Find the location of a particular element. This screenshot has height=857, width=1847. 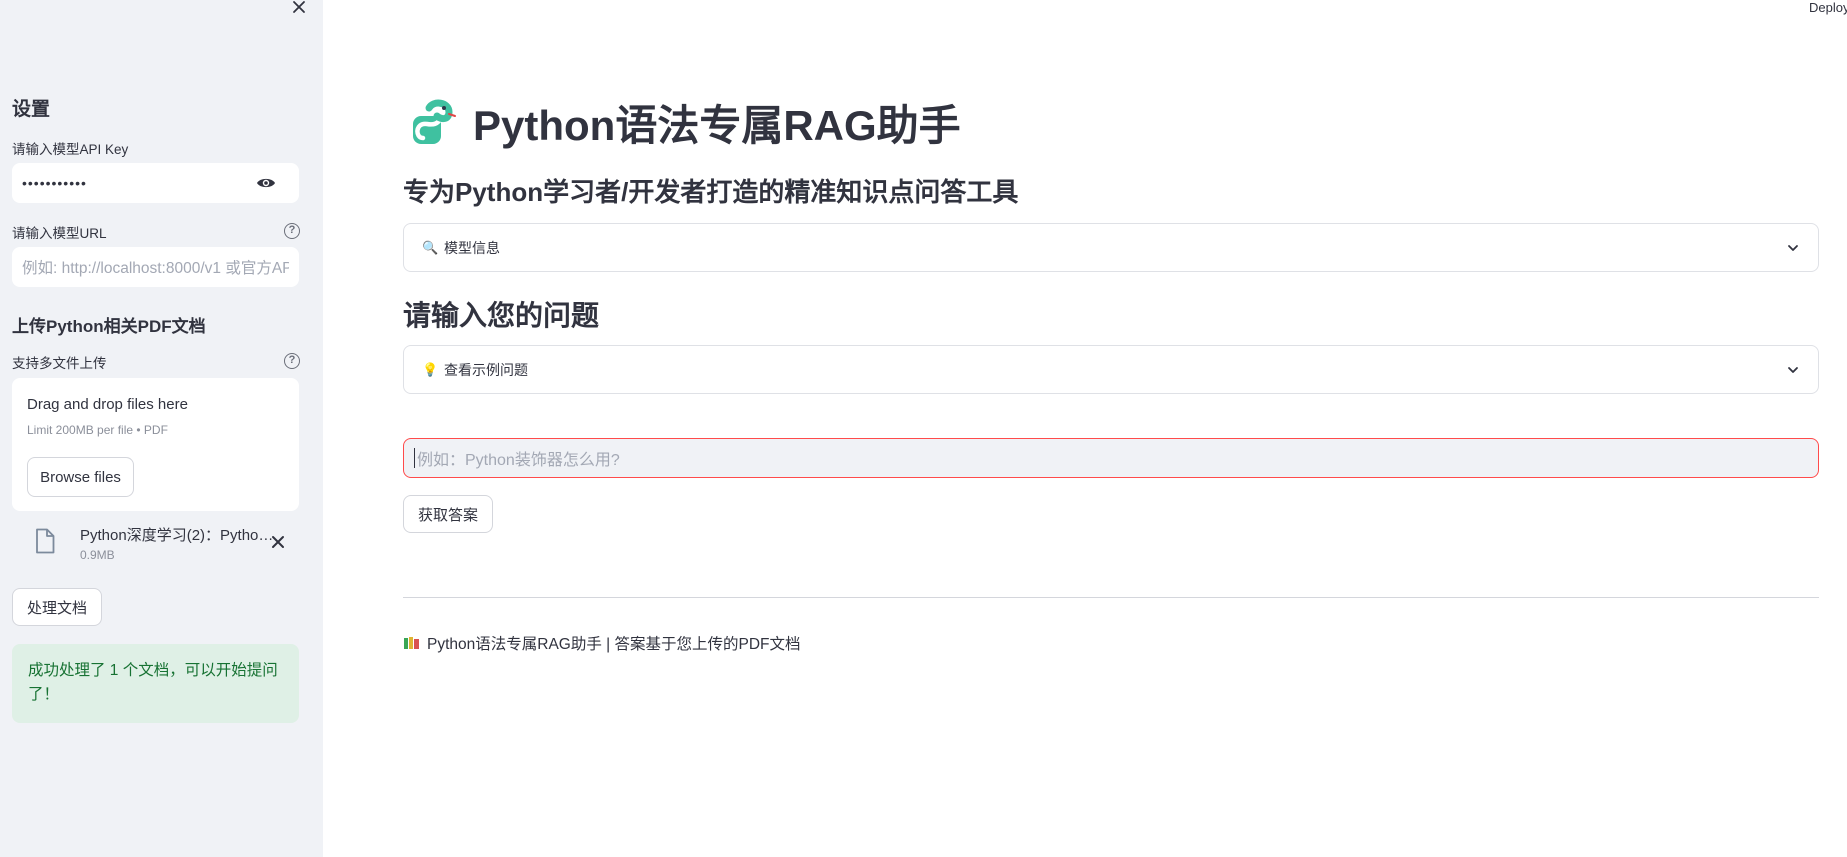

books-icon is located at coordinates (412, 643).